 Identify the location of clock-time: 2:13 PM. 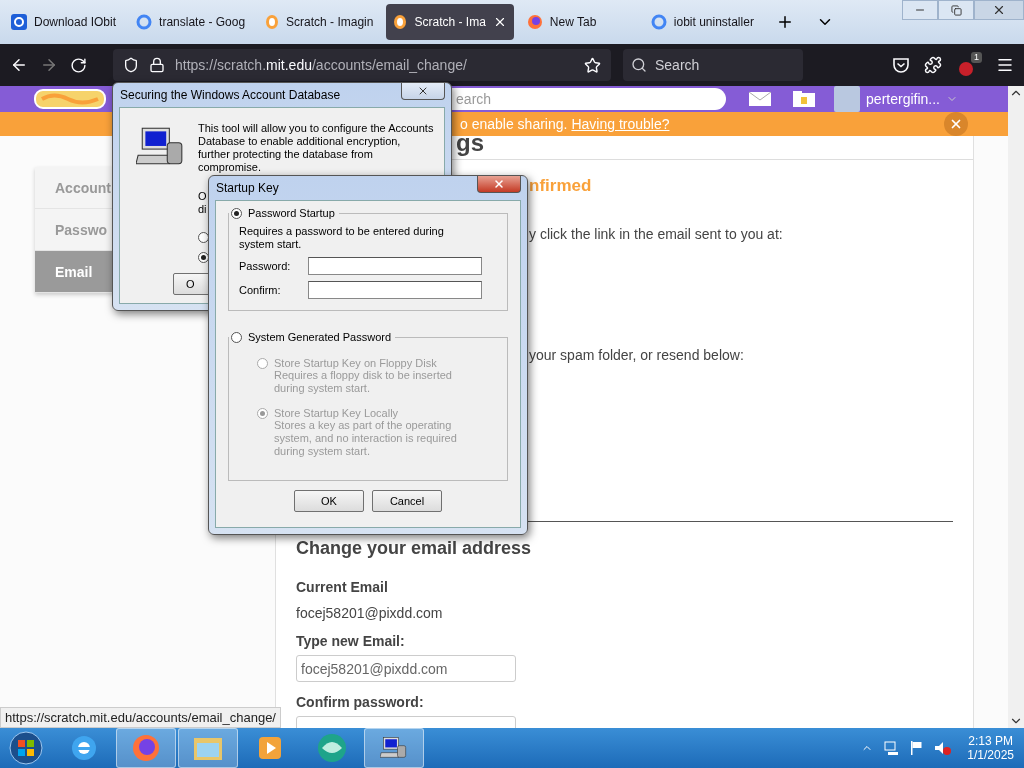
(990, 741).